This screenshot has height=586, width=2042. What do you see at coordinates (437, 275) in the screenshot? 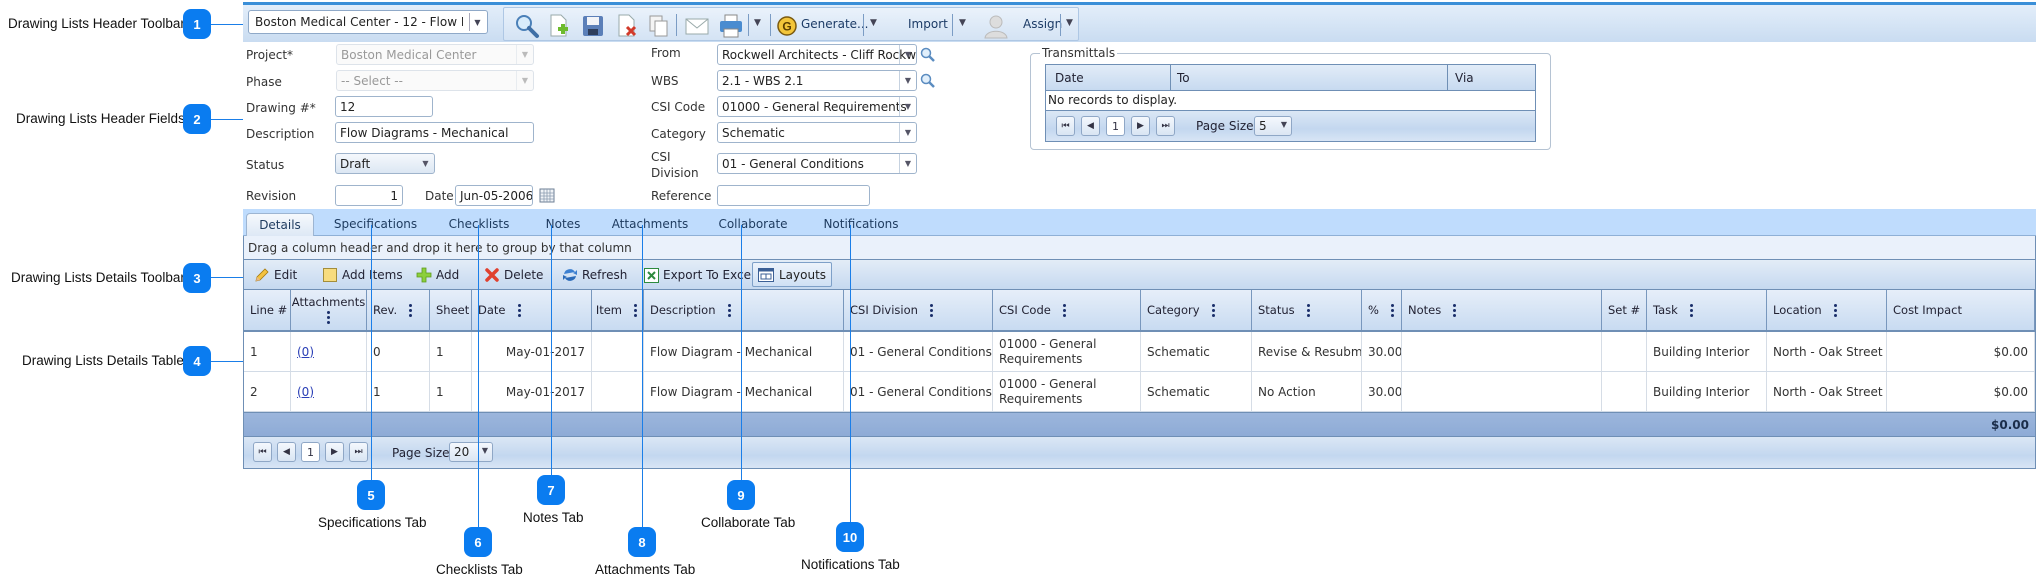
I see `add-button: Add` at bounding box center [437, 275].